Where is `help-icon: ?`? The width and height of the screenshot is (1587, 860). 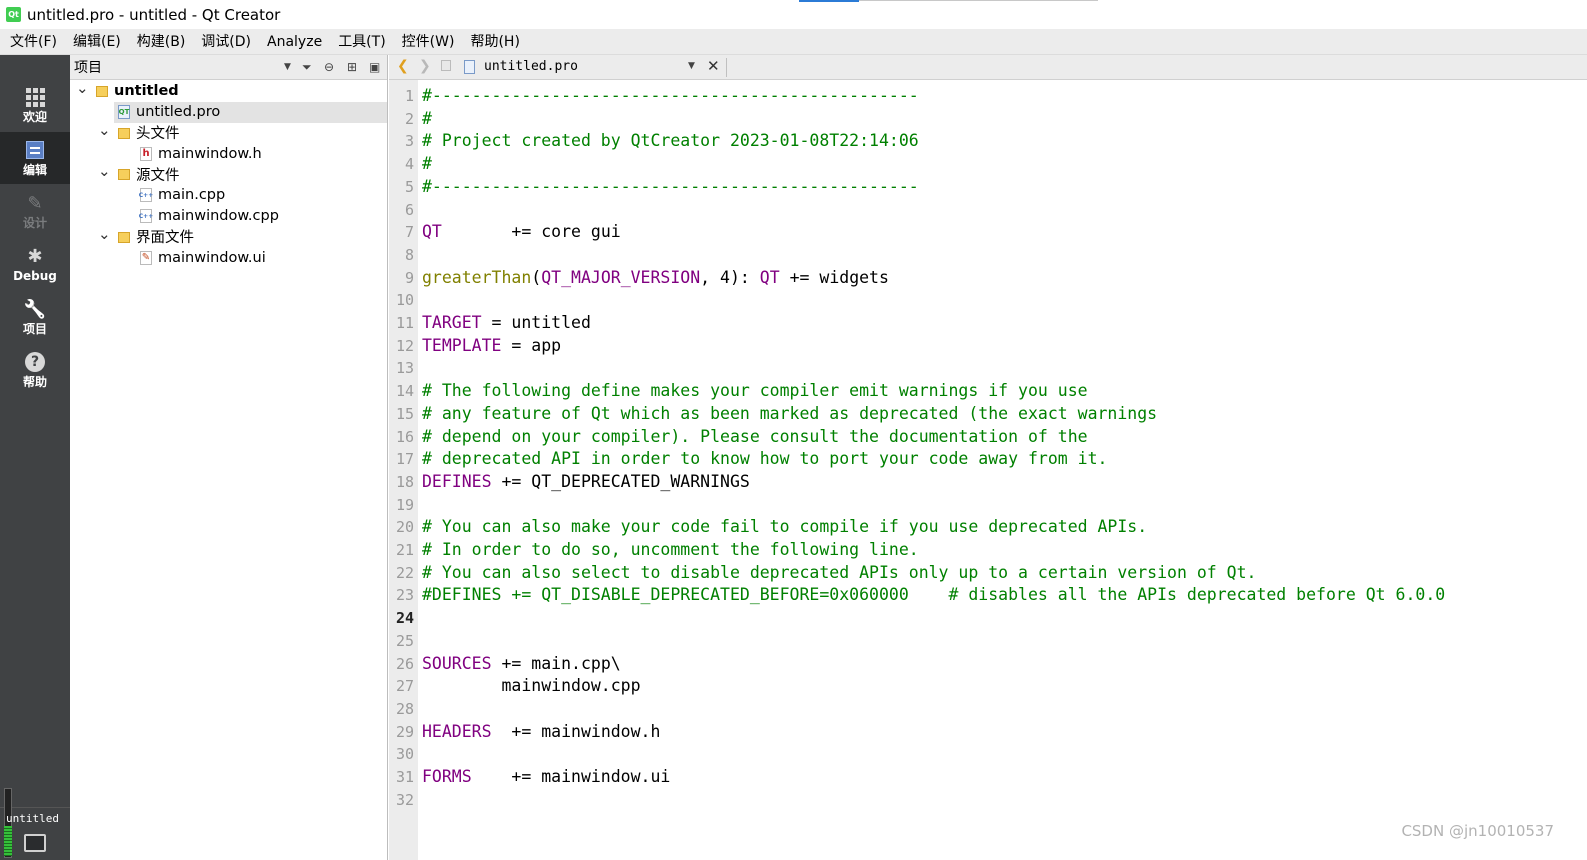
help-icon: ? is located at coordinates (35, 362).